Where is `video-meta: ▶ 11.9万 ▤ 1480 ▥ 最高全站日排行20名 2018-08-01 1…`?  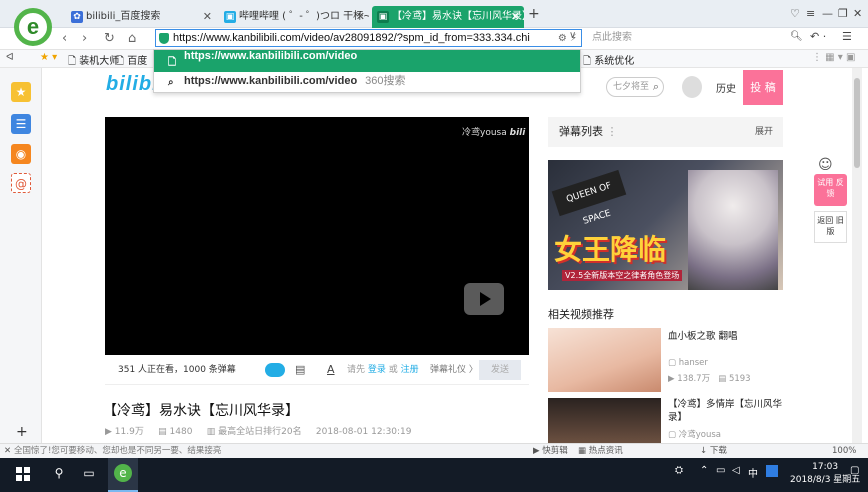
video-meta: ▶ 11.9万 ▤ 1480 ▥ 最高全站日排行20名 2018-08-01 1… is located at coordinates (258, 432).